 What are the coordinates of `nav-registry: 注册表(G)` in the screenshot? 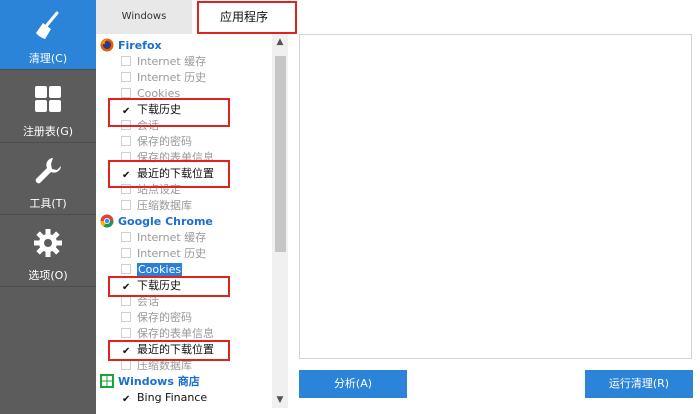 It's located at (48, 108).